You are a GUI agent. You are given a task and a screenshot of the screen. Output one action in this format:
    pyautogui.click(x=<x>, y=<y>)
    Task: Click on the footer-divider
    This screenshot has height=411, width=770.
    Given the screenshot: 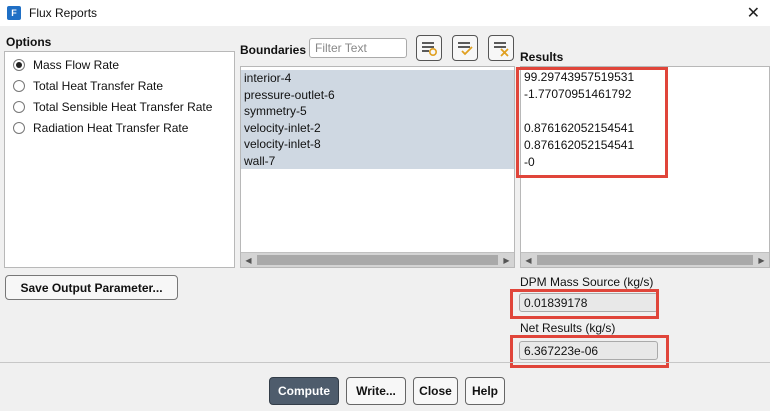 What is the action you would take?
    pyautogui.click(x=385, y=362)
    